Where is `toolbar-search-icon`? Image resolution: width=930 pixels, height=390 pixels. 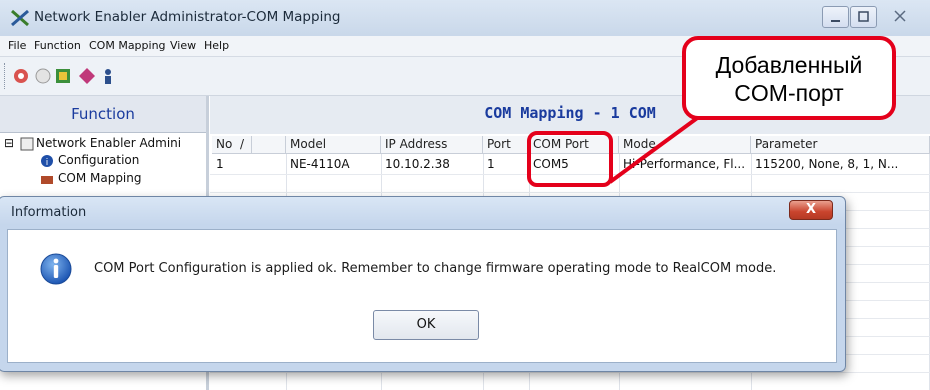 toolbar-search-icon is located at coordinates (21, 76).